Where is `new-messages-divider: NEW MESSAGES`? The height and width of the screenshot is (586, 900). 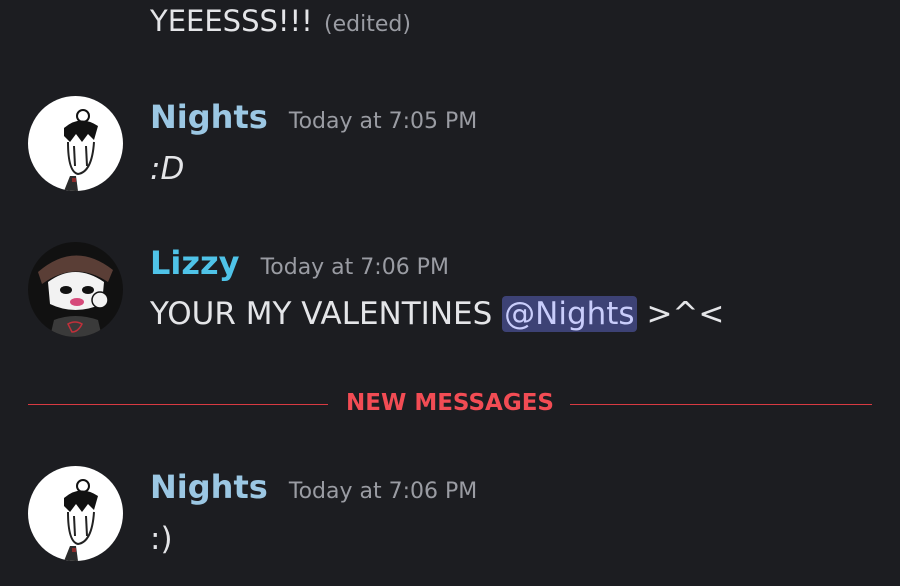
new-messages-divider: NEW MESSAGES is located at coordinates (450, 405).